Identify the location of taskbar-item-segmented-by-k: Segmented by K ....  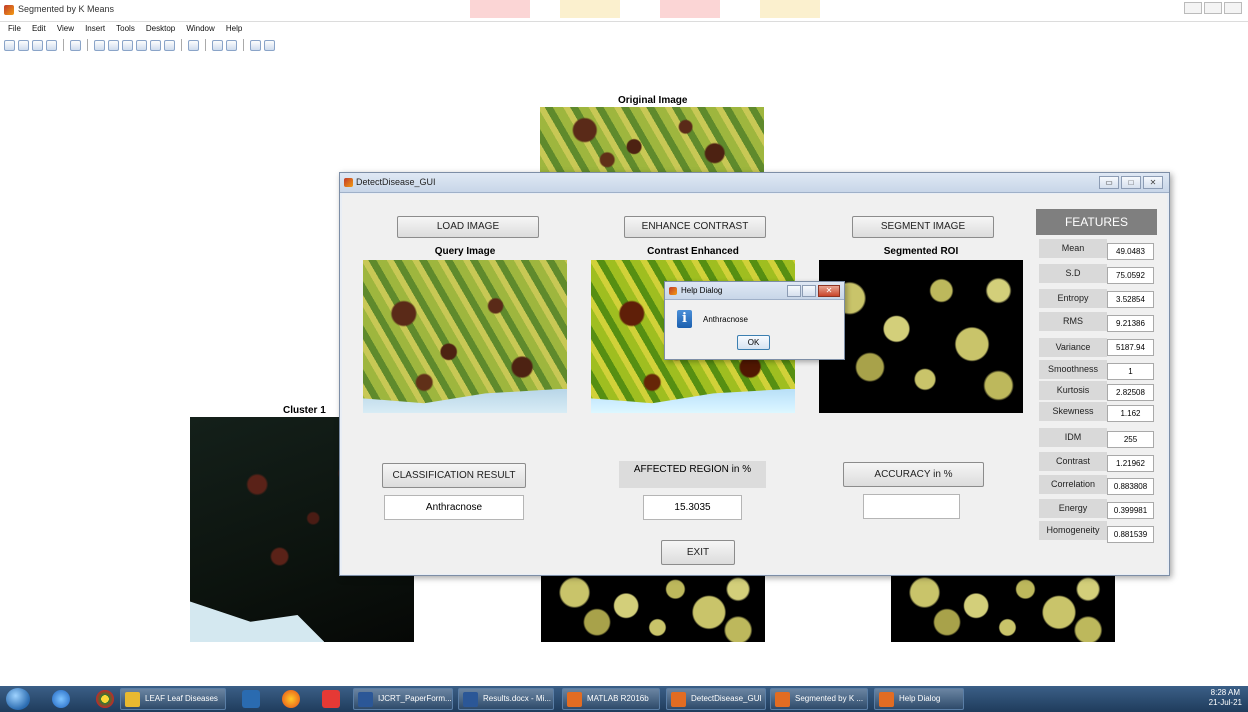
(819, 699).